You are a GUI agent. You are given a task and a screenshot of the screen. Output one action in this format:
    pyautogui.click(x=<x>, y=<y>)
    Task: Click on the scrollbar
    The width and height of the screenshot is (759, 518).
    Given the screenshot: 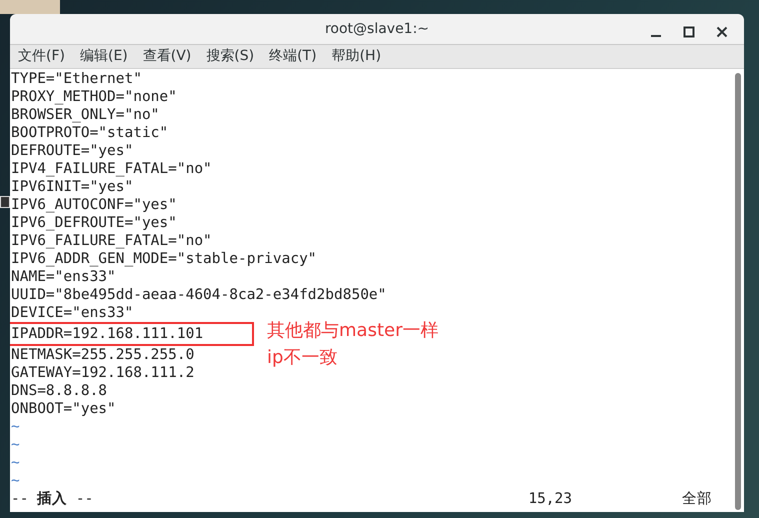 What is the action you would take?
    pyautogui.click(x=738, y=291)
    